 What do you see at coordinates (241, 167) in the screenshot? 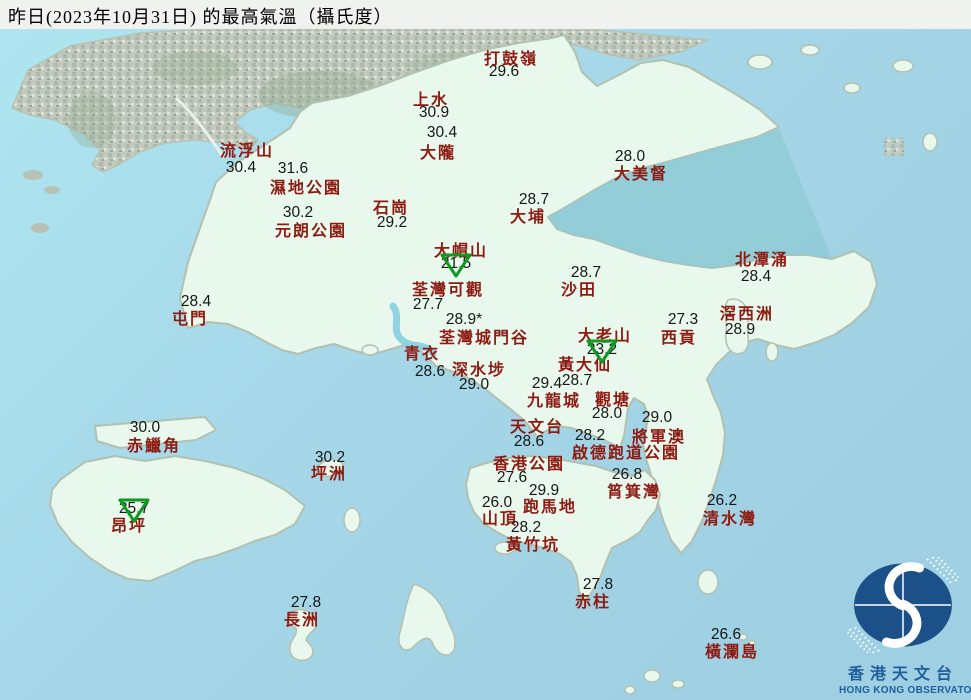
I see `station-value: 30.4` at bounding box center [241, 167].